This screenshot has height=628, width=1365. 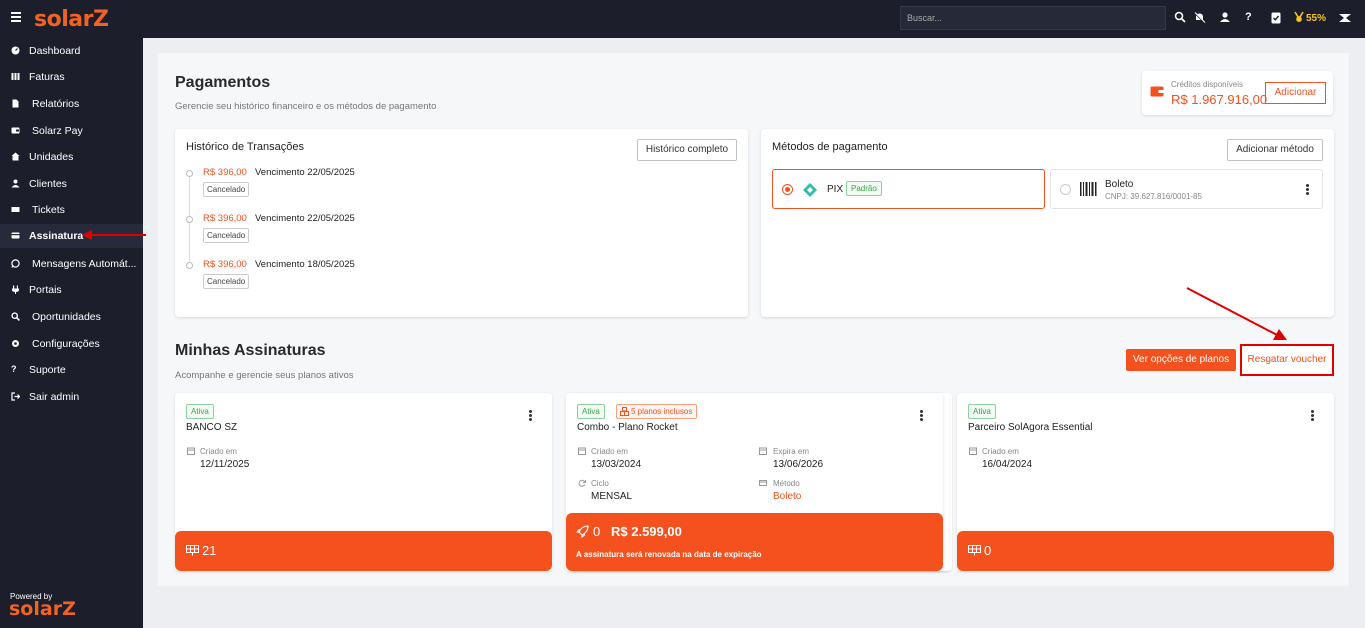 What do you see at coordinates (791, 451) in the screenshot?
I see `expires-label: Expira em` at bounding box center [791, 451].